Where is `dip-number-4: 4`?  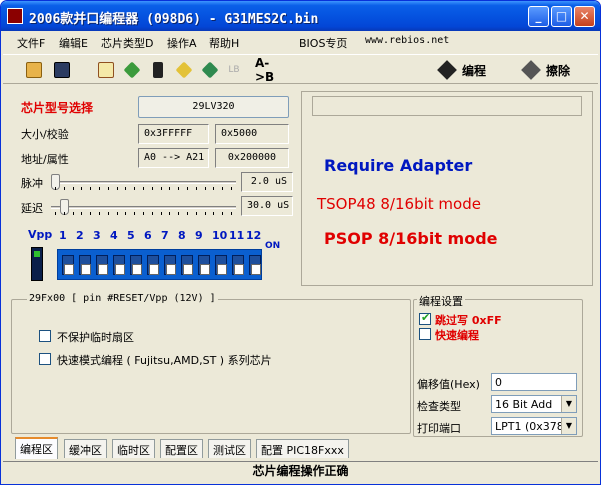
dip-number-4: 4 is located at coordinates (114, 235).